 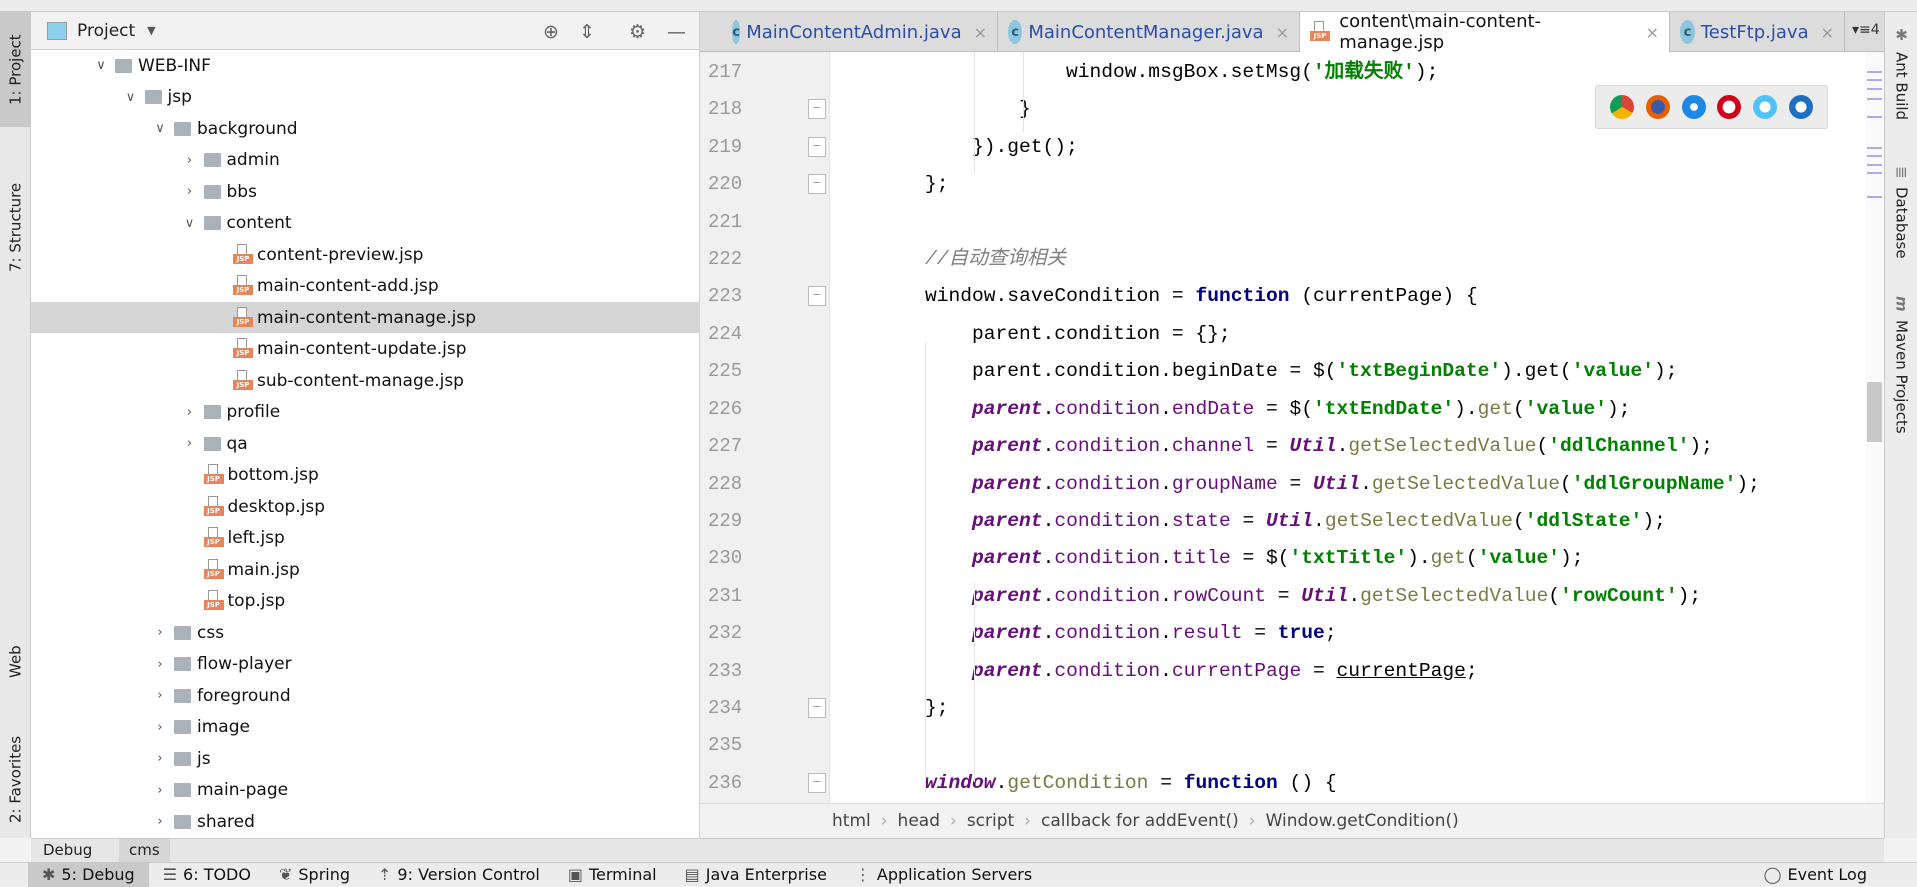 I want to click on tree-item: › foreground, so click(x=365, y=695).